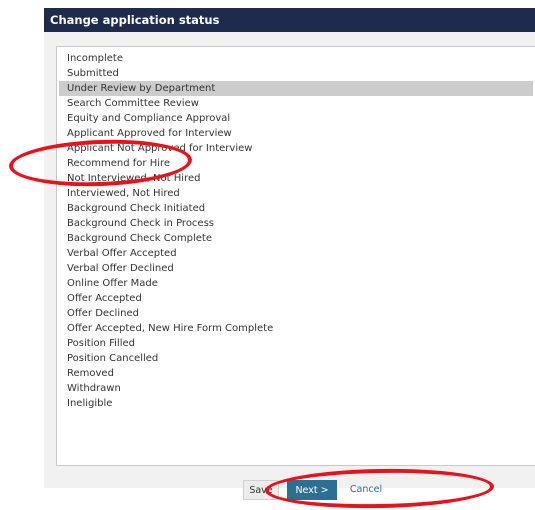  Describe the element at coordinates (296, 73) in the screenshot. I see `status-option: Submitted` at that location.